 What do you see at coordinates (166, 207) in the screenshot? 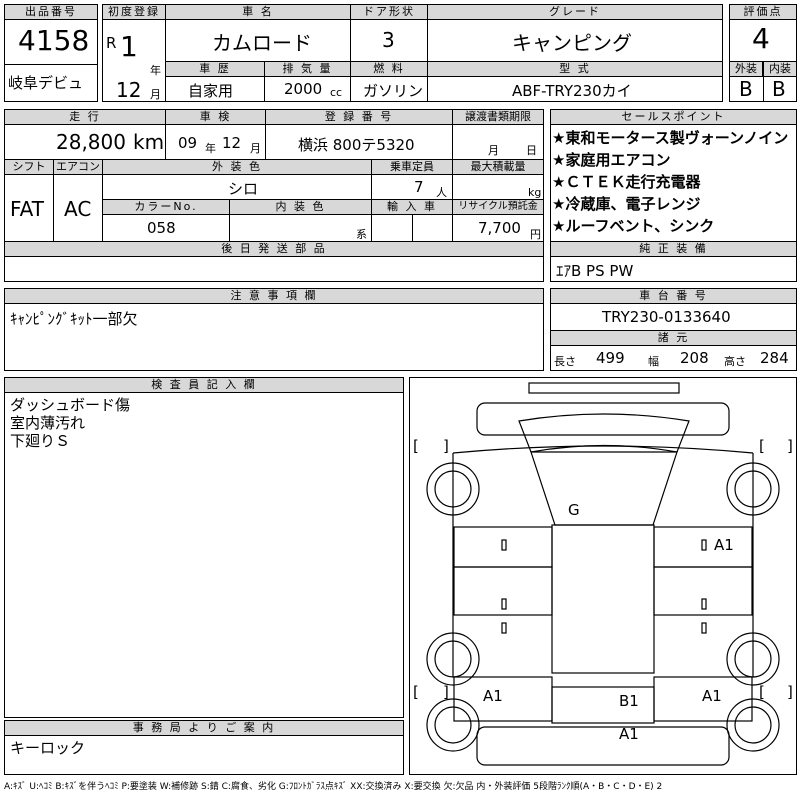
I see `colorno-label: カラーNo.` at bounding box center [166, 207].